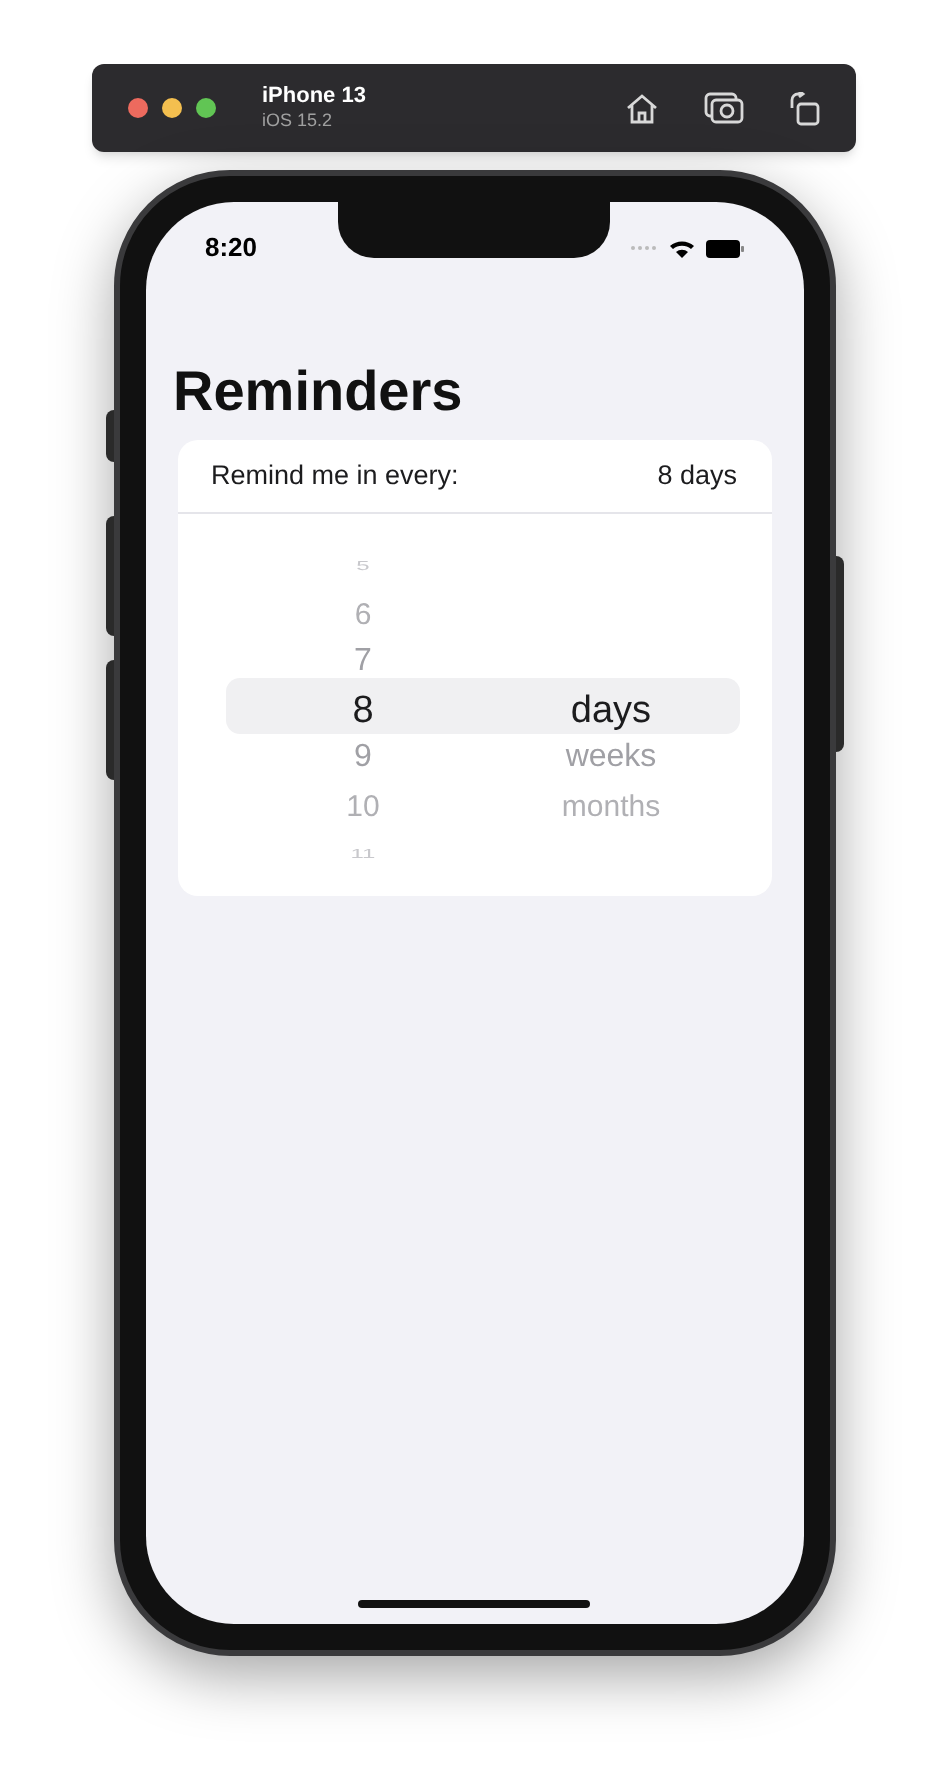  Describe the element at coordinates (611, 710) in the screenshot. I see `picker-item: days` at that location.